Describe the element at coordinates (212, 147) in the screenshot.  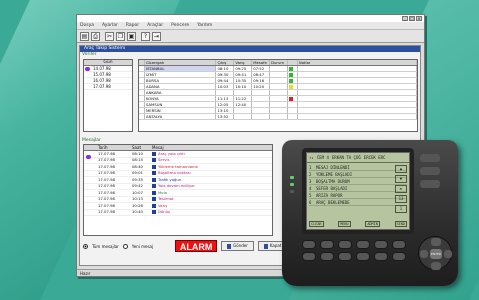
I see `col-message: Mesaj` at that location.